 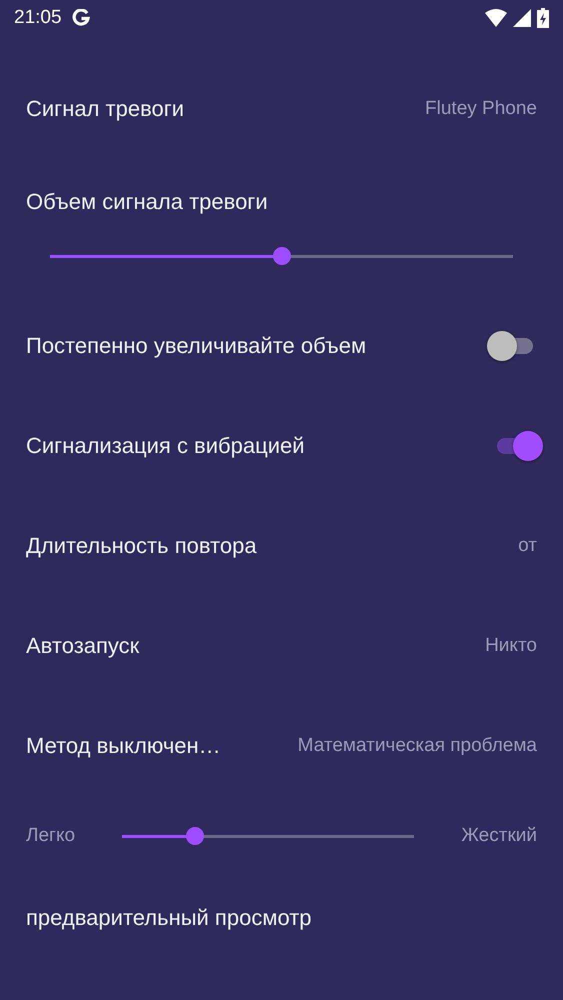 I want to click on wifi-icon, so click(x=496, y=18).